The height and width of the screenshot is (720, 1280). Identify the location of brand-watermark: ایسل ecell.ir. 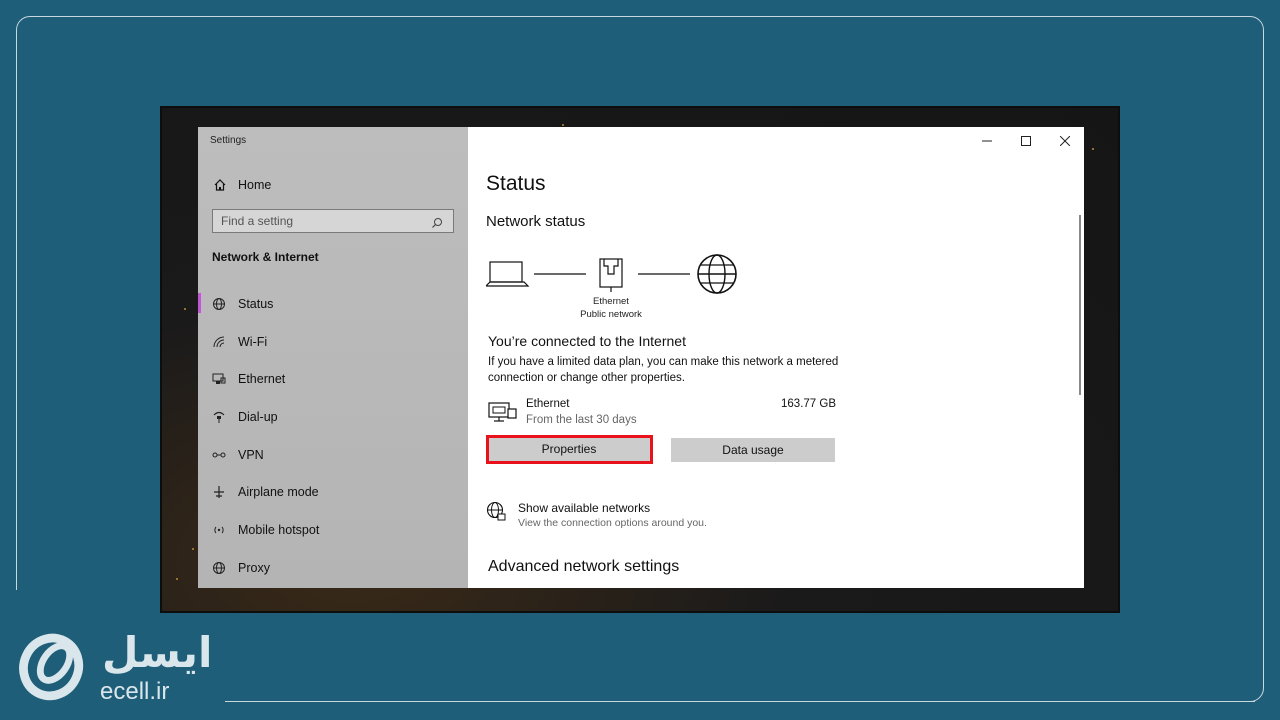
(119, 665).